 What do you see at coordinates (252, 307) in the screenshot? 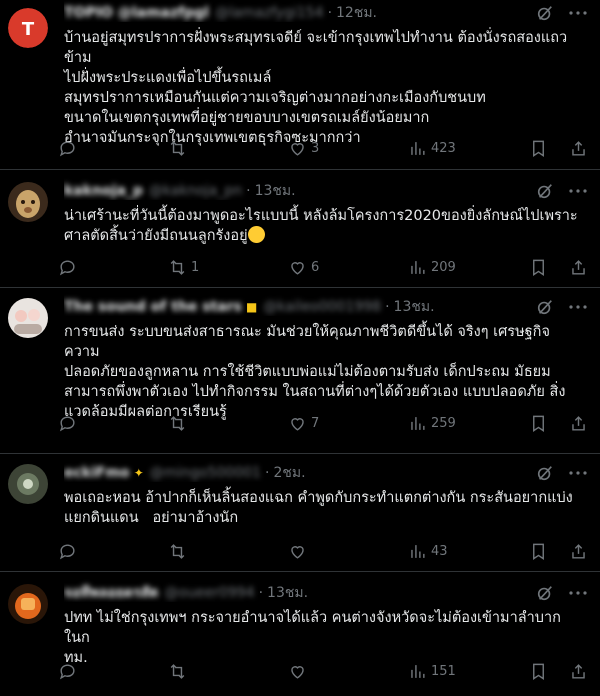
I see `emoji-badge: ■` at bounding box center [252, 307].